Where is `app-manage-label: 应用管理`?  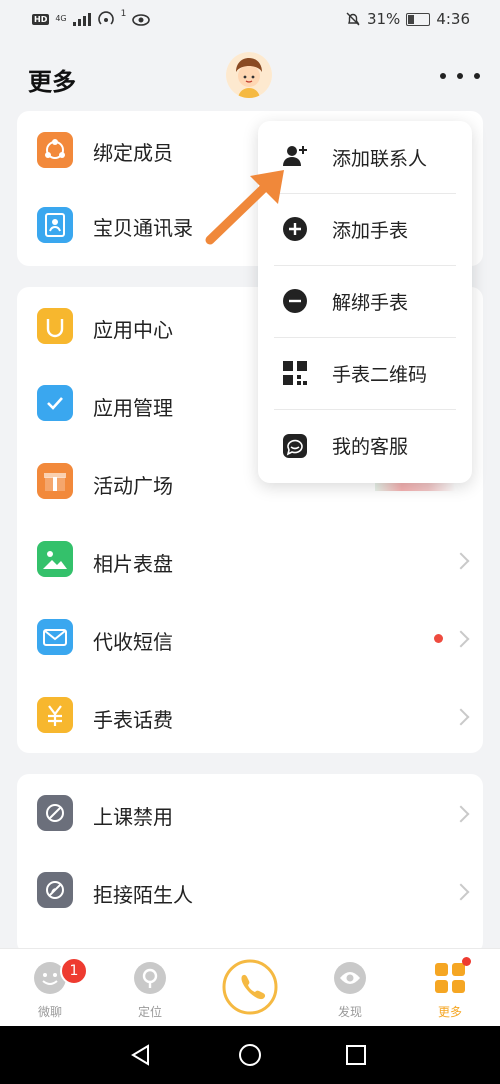 app-manage-label: 应用管理 is located at coordinates (133, 408).